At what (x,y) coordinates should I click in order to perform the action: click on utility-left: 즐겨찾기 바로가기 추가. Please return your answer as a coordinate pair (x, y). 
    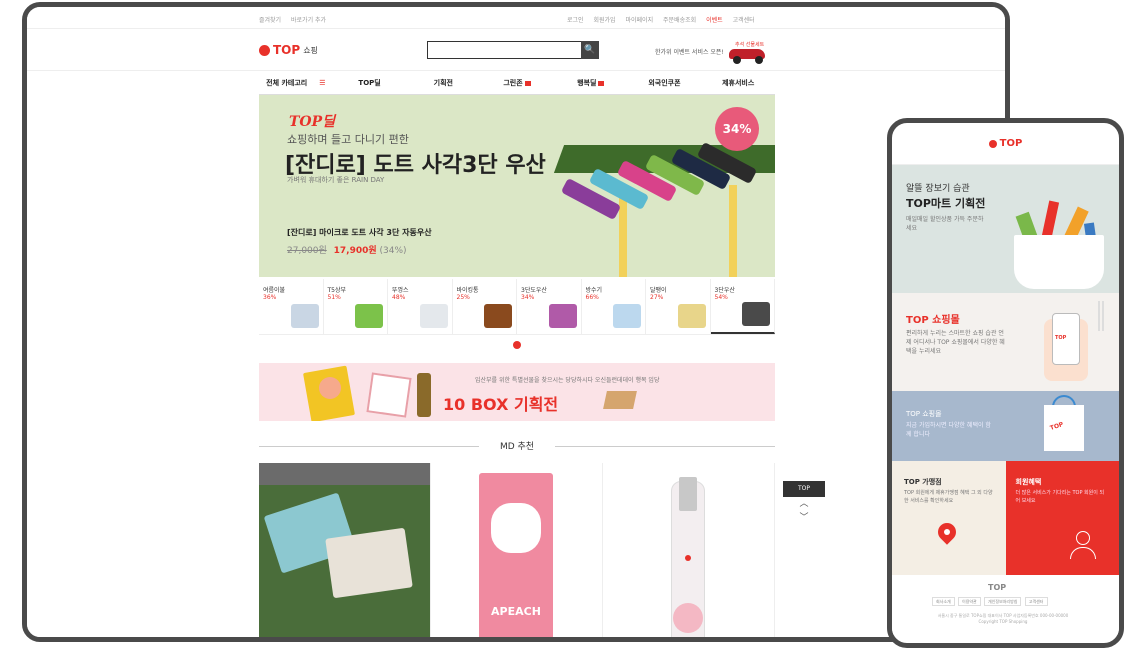
    Looking at the image, I should click on (296, 19).